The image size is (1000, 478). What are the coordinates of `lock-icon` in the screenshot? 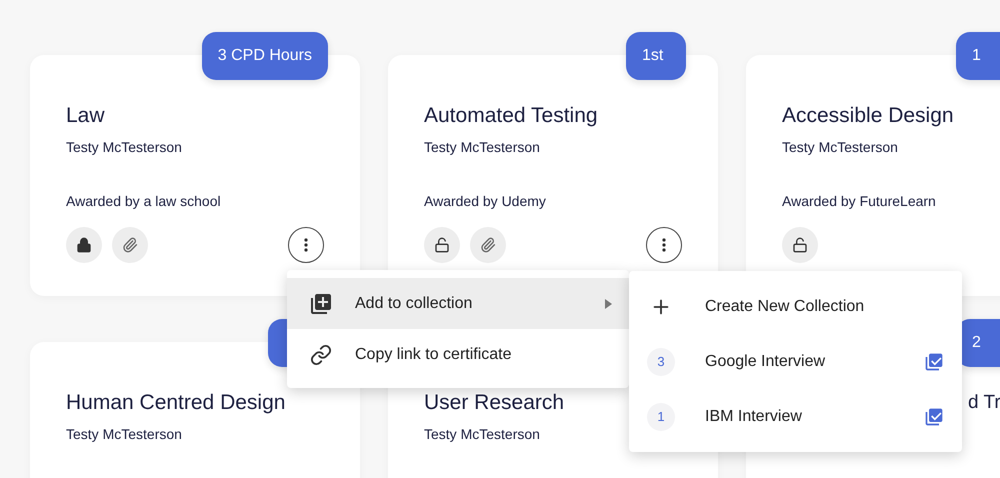 It's located at (84, 245).